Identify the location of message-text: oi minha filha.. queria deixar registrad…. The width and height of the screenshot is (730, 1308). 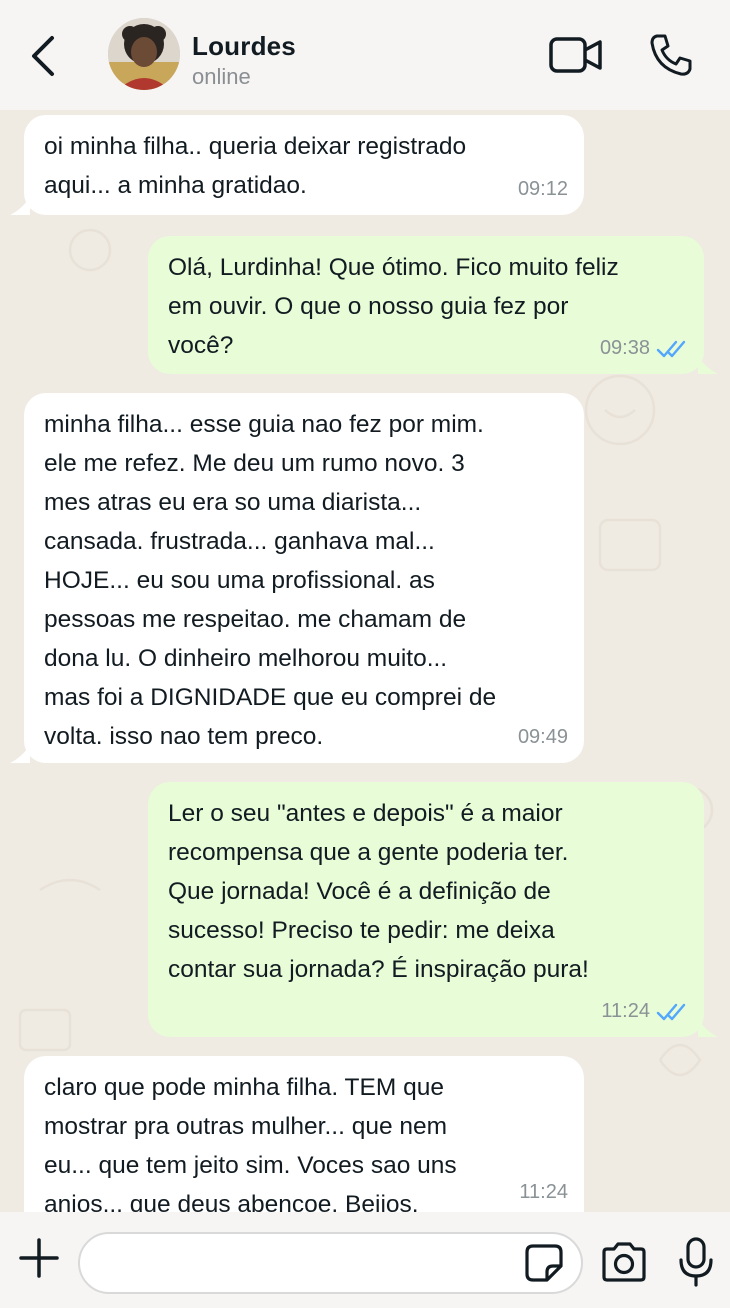
(255, 166).